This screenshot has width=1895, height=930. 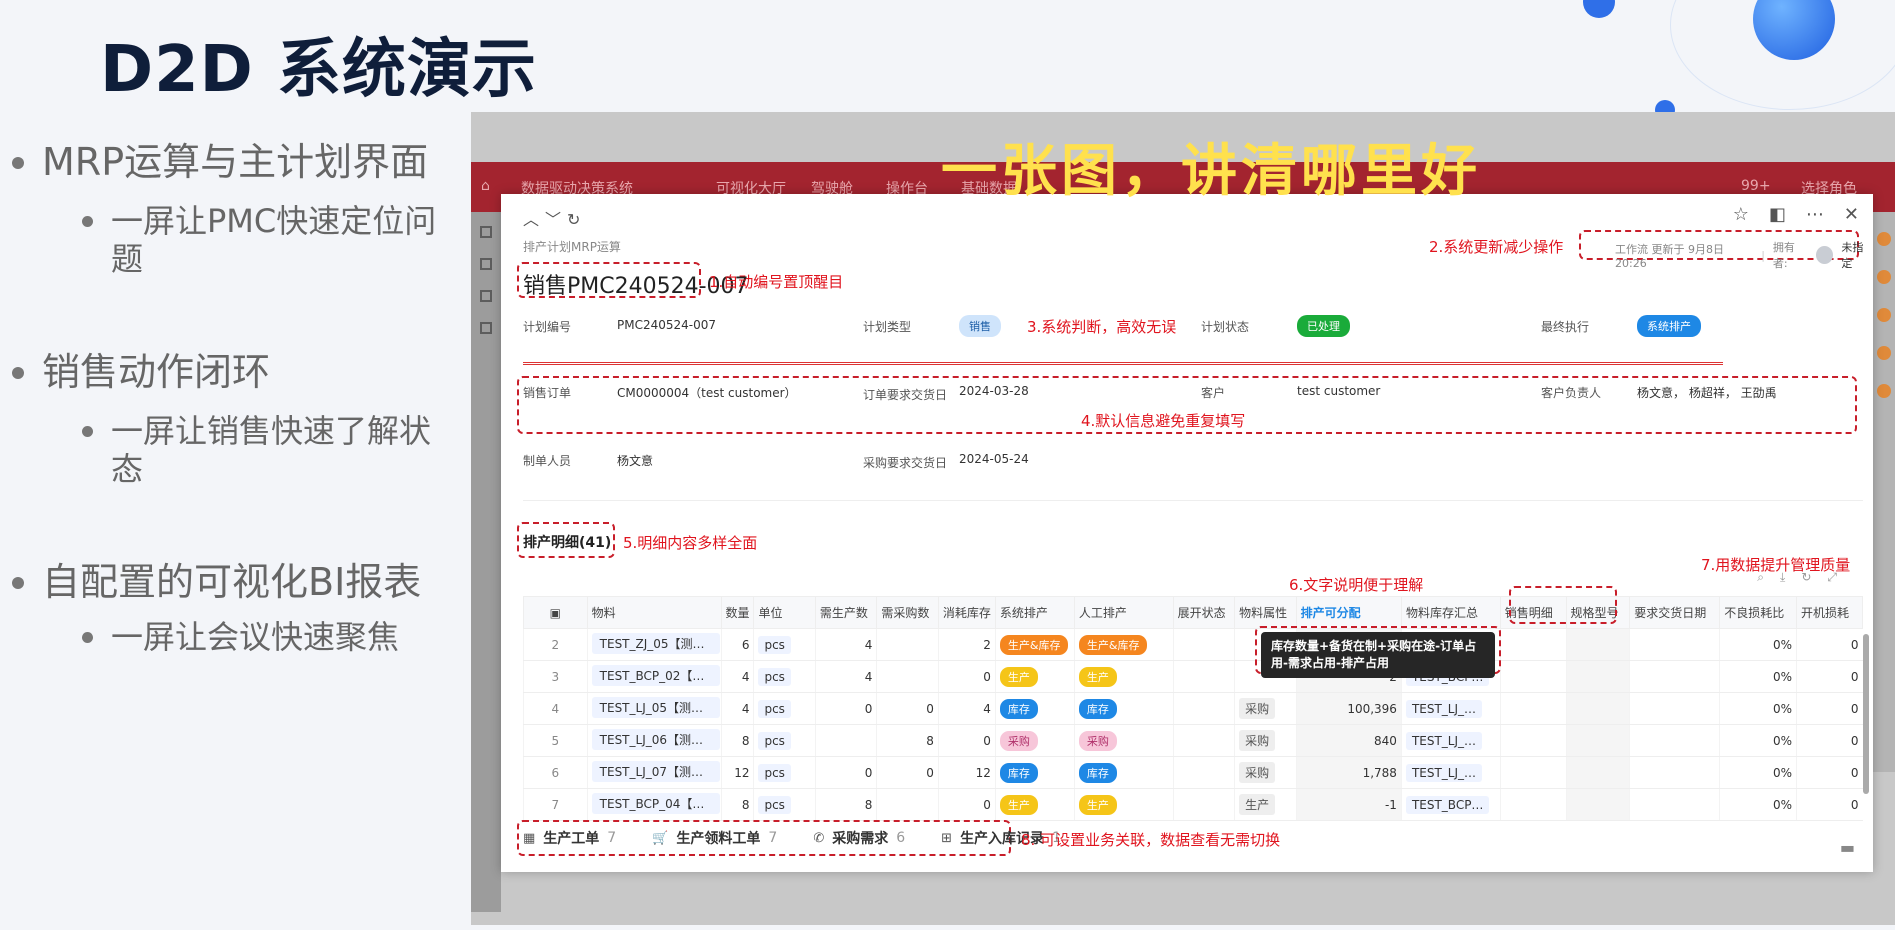 I want to click on table-row: 7 TEST_BCP_04【… 8 pcs 8 0 生产 生产 生产 -1 TEST_BCP… 0% 0, so click(x=1193, y=804).